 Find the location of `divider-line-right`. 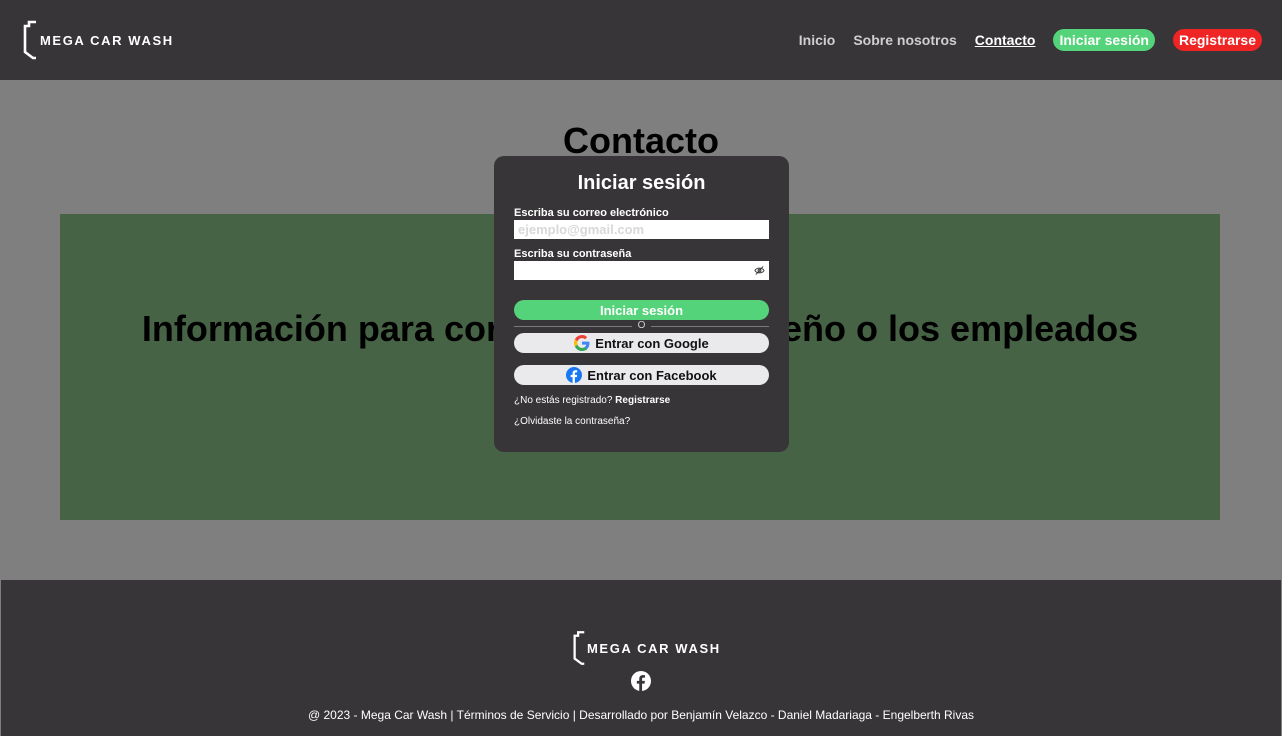

divider-line-right is located at coordinates (710, 326).